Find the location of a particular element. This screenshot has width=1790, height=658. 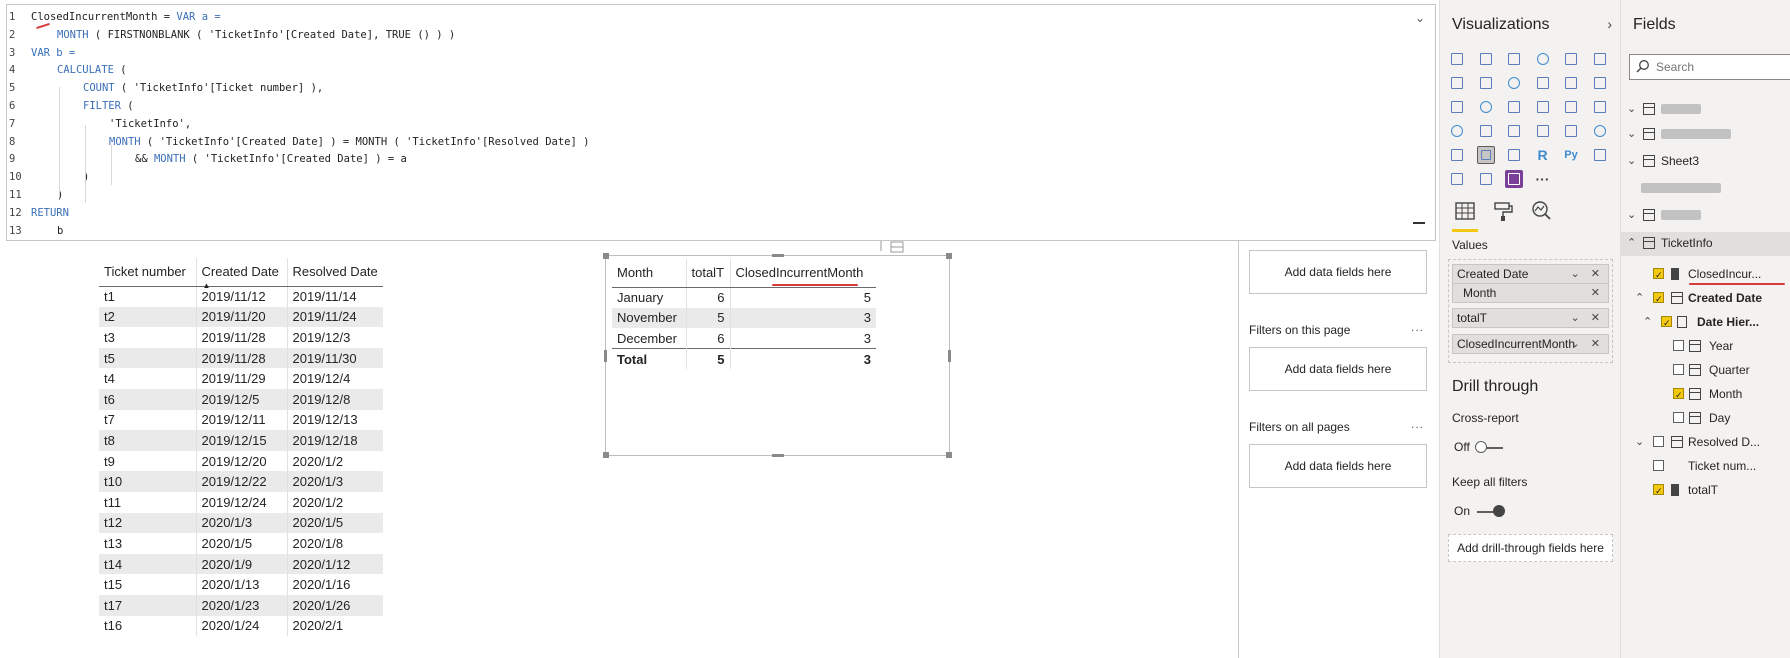

treemap-icon is located at coordinates (1600, 107).